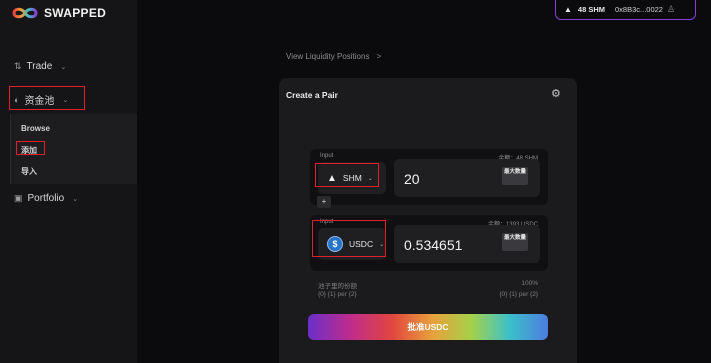 This screenshot has height=363, width=711. I want to click on nav-portfolio: ▣ Portfolio ⌄, so click(46, 198).